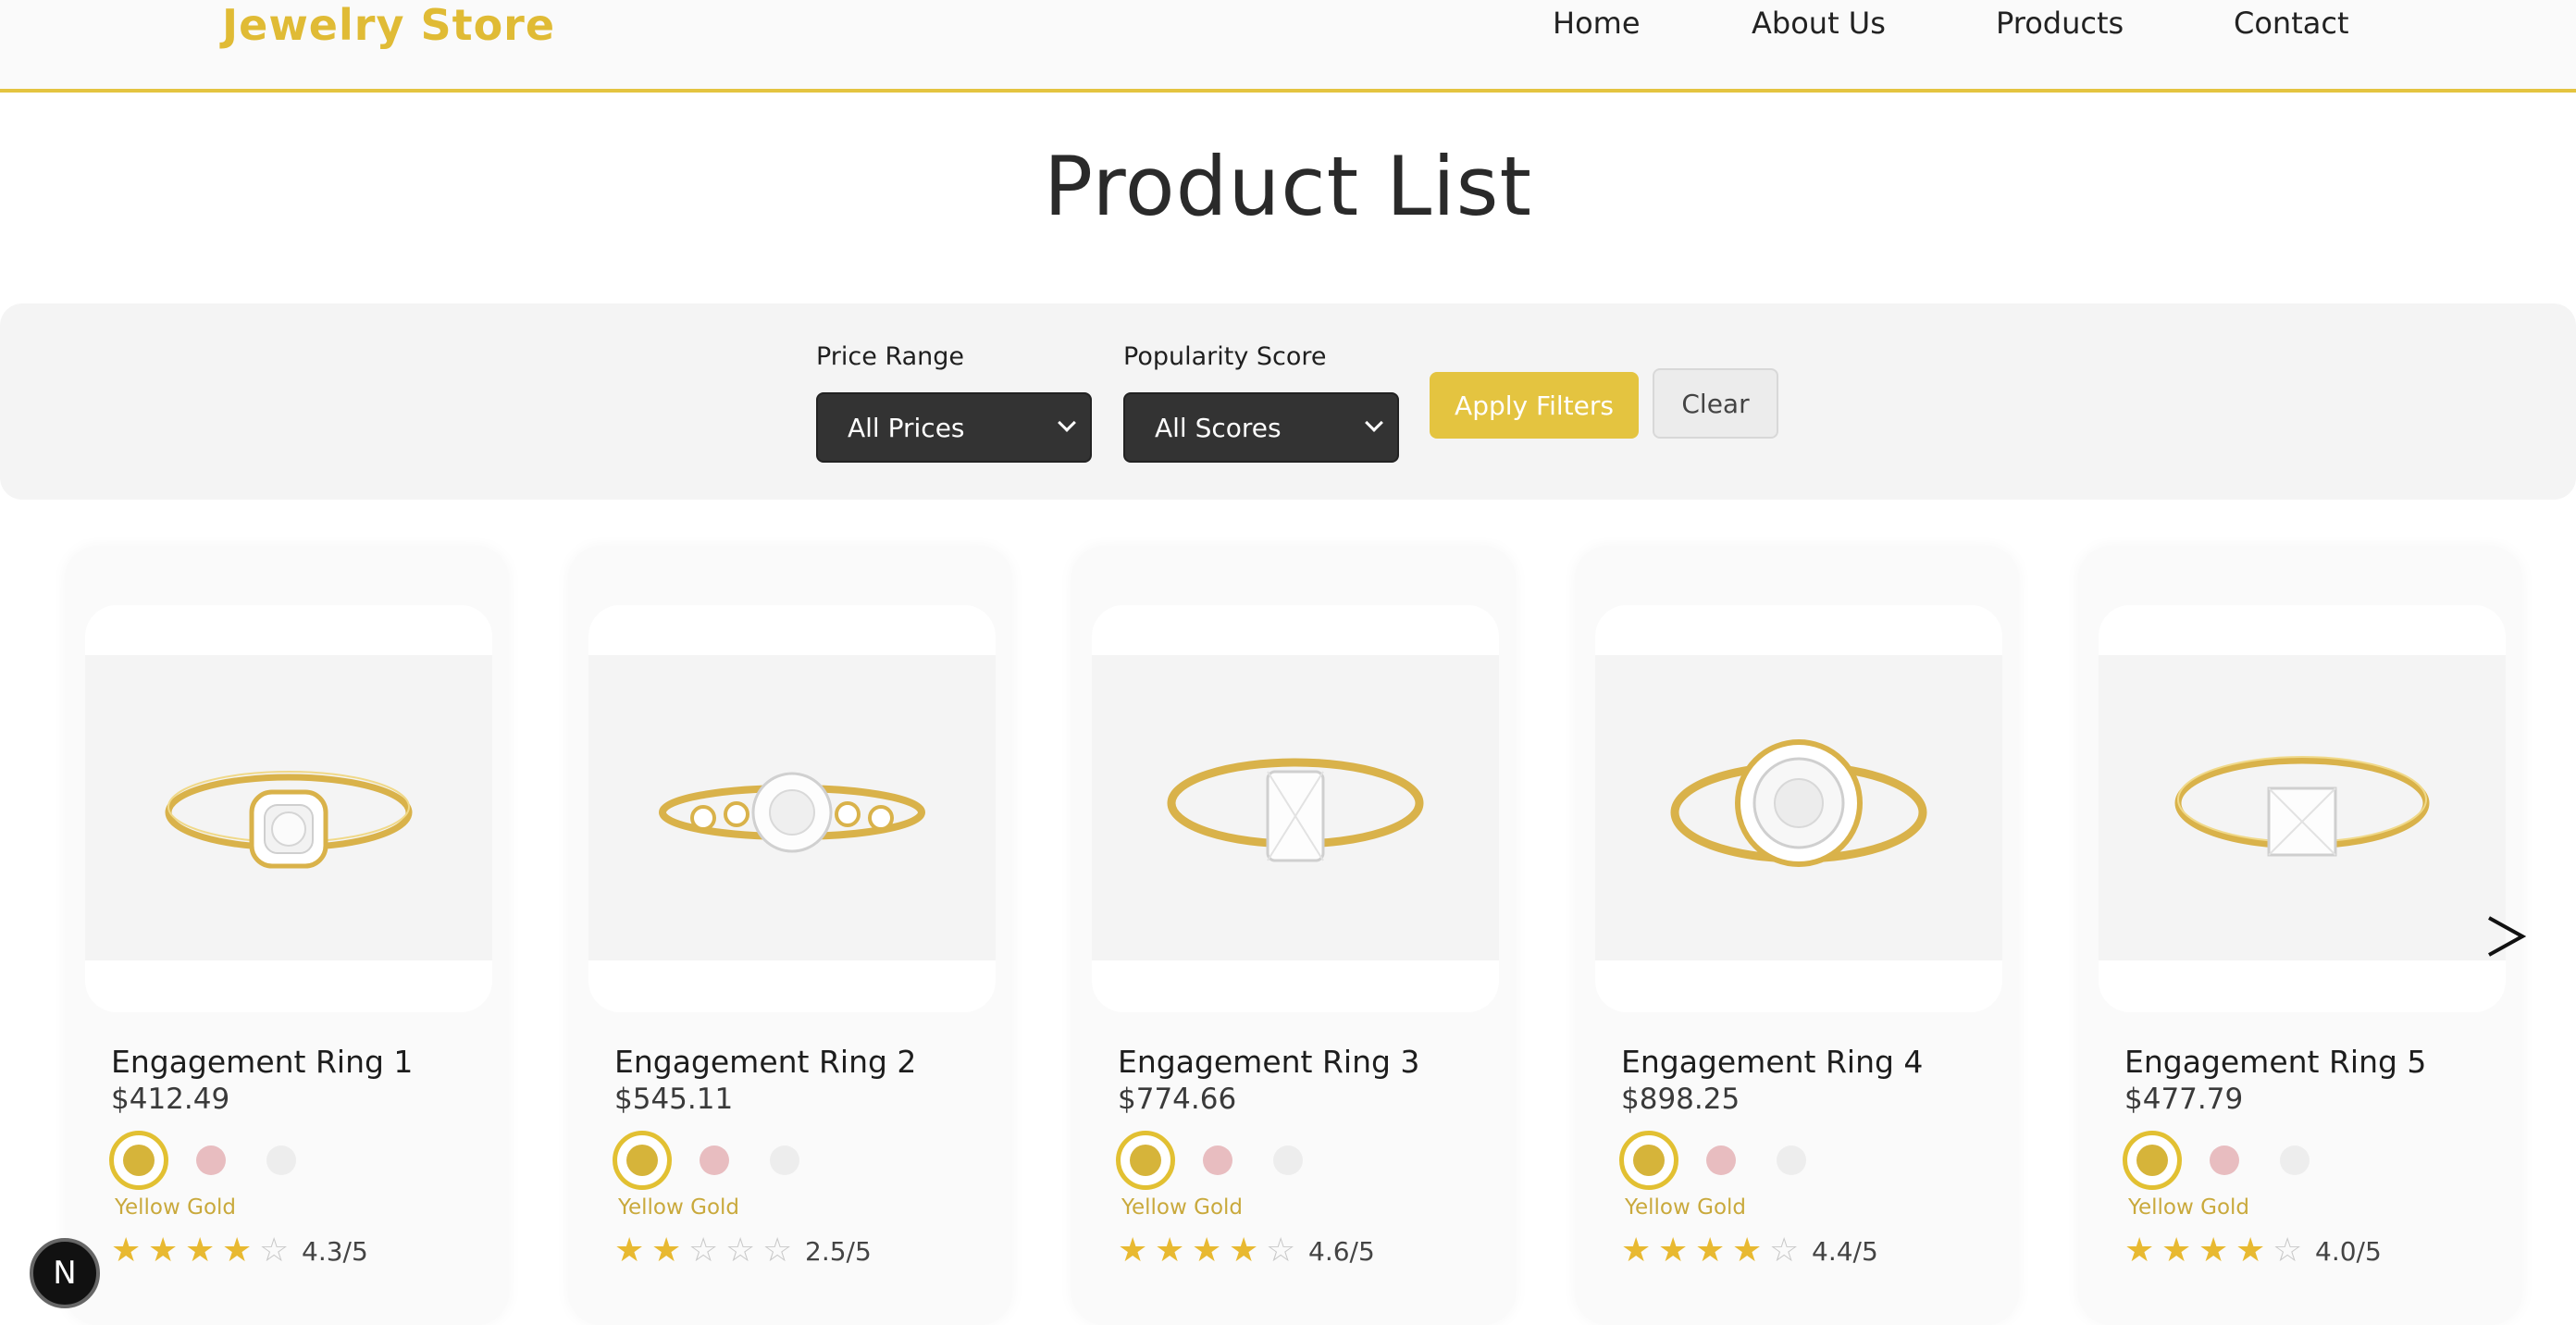 Image resolution: width=2576 pixels, height=1325 pixels. I want to click on product-price: $898.25, so click(1681, 1099).